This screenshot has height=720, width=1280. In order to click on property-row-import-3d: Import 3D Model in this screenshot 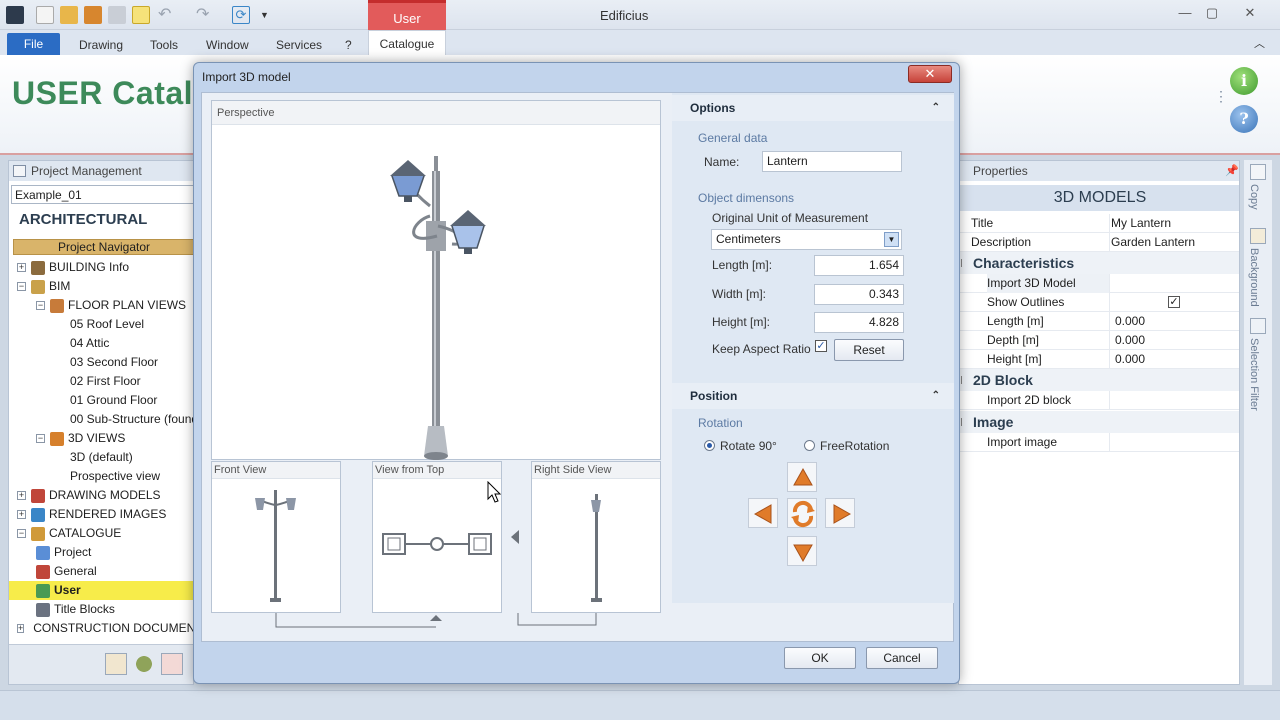, I will do `click(1099, 283)`.